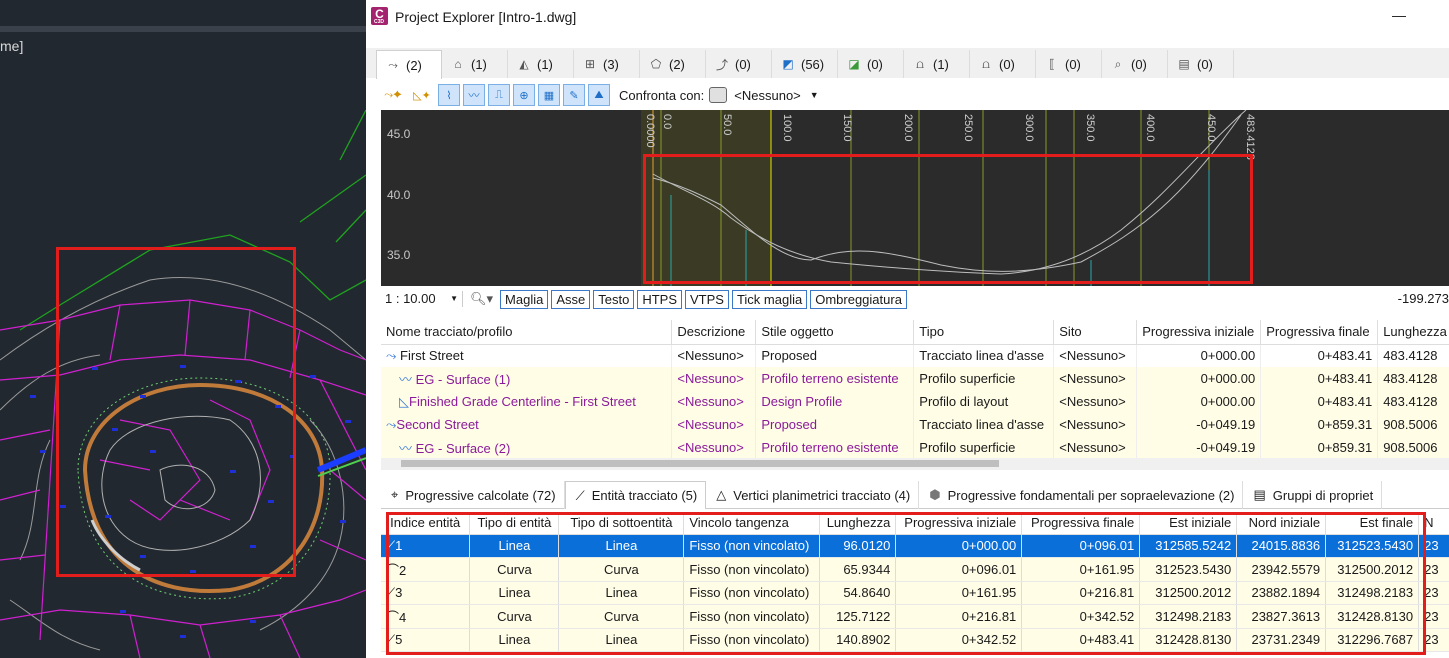 The height and width of the screenshot is (658, 1449). What do you see at coordinates (673, 64) in the screenshot?
I see `tab-surfaces: ⬠ (2)` at bounding box center [673, 64].